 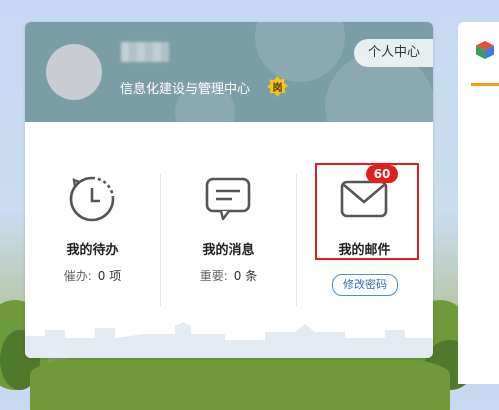 I want to click on username-blurred, so click(x=145, y=52).